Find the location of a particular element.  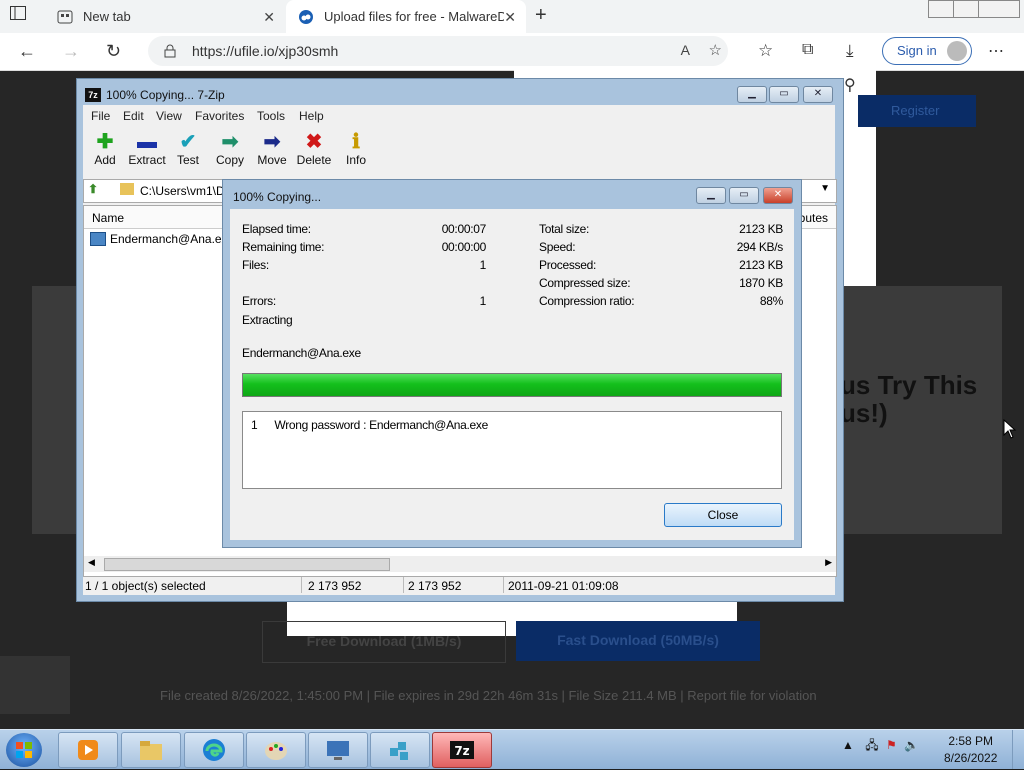

recaptcha-badge is located at coordinates (35, 685).